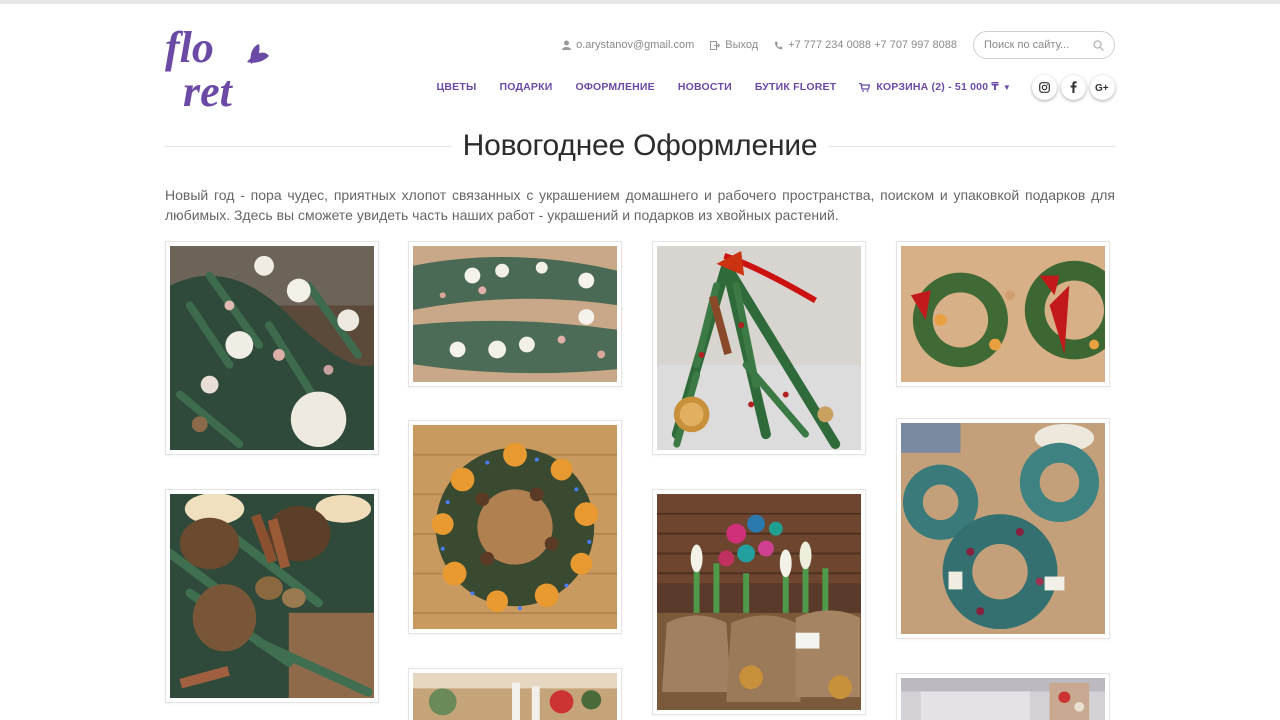 This screenshot has width=1280, height=720. I want to click on floret-logo: flo ret, so click(222, 66).